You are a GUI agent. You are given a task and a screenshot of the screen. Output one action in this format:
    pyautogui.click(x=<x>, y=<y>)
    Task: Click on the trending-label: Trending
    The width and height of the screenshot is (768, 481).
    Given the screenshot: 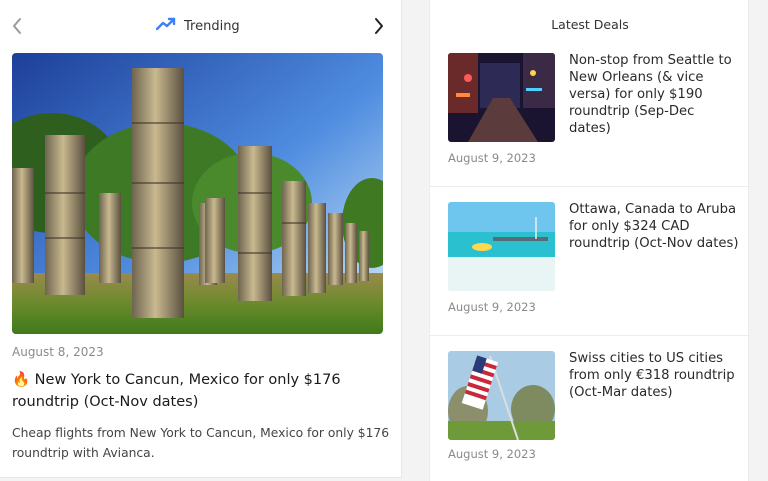 What is the action you would take?
    pyautogui.click(x=212, y=26)
    